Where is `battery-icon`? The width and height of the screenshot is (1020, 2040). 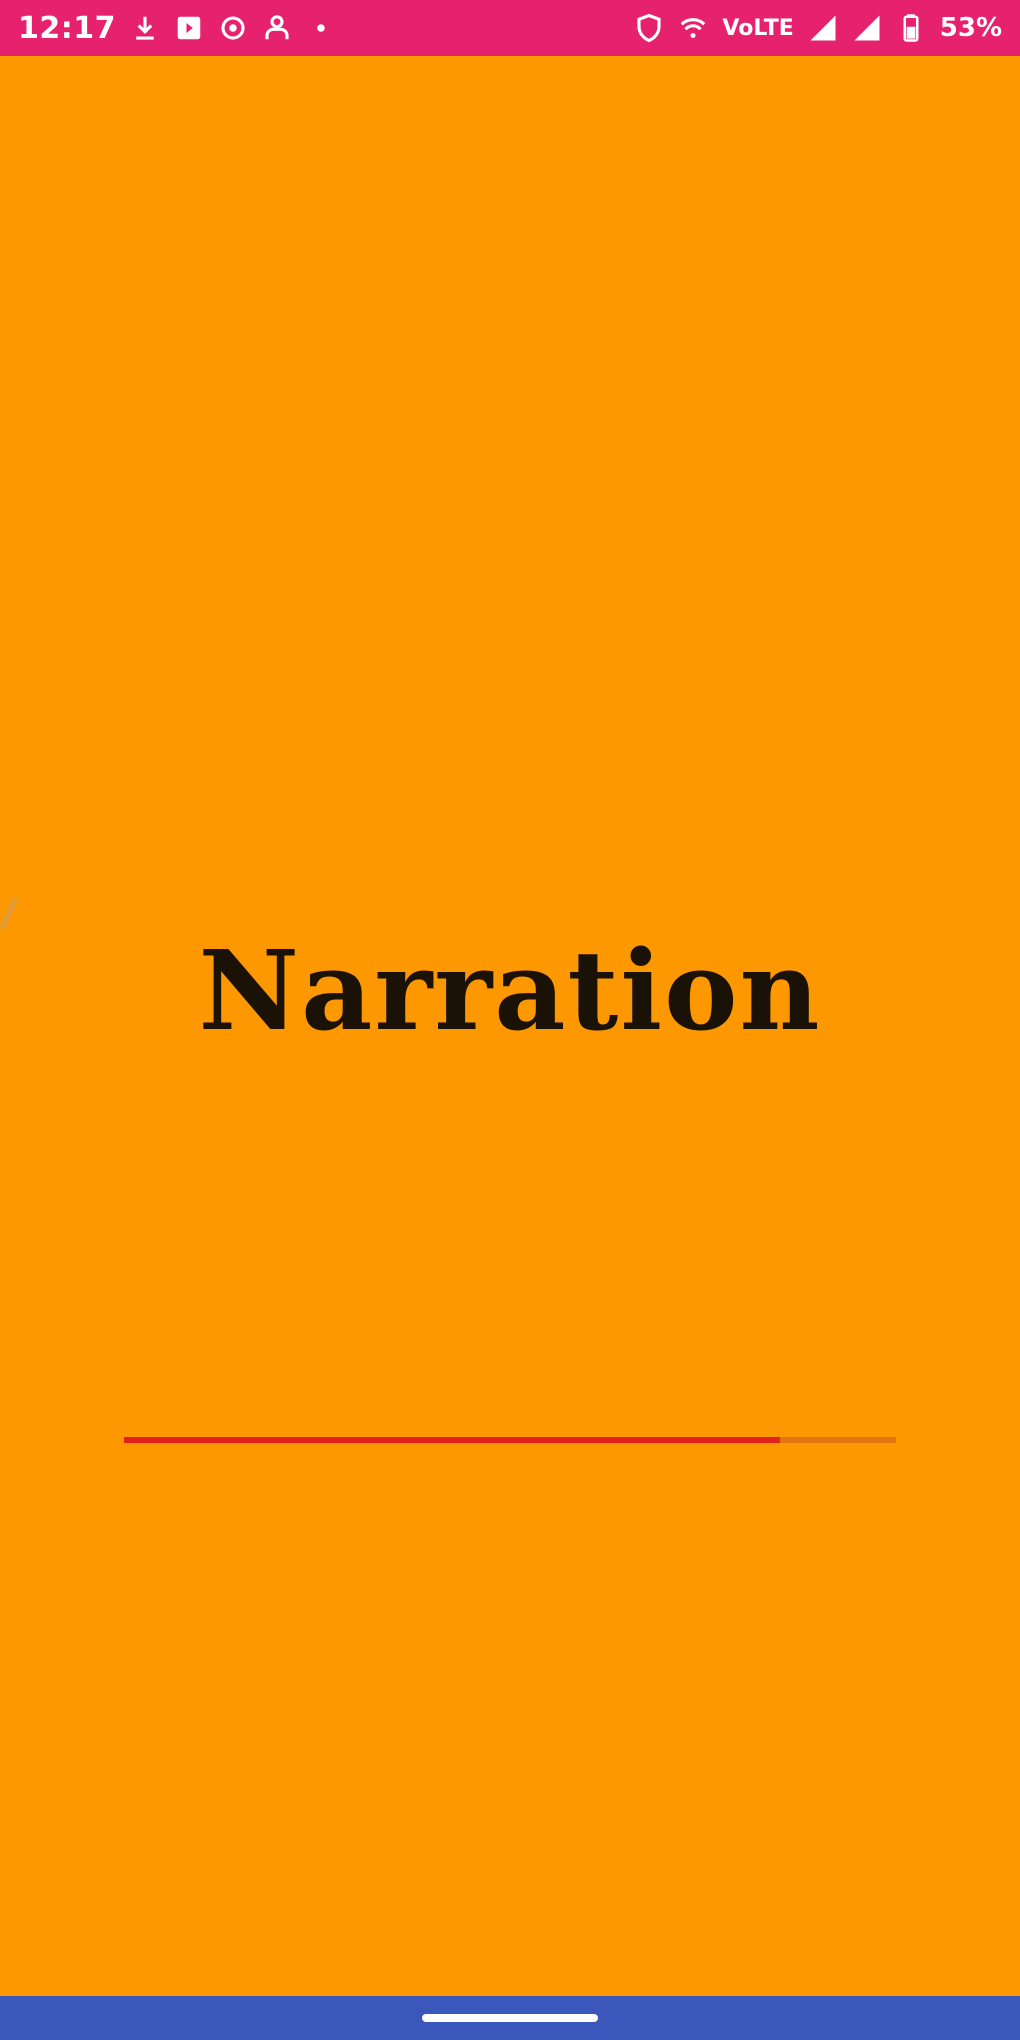 battery-icon is located at coordinates (911, 28).